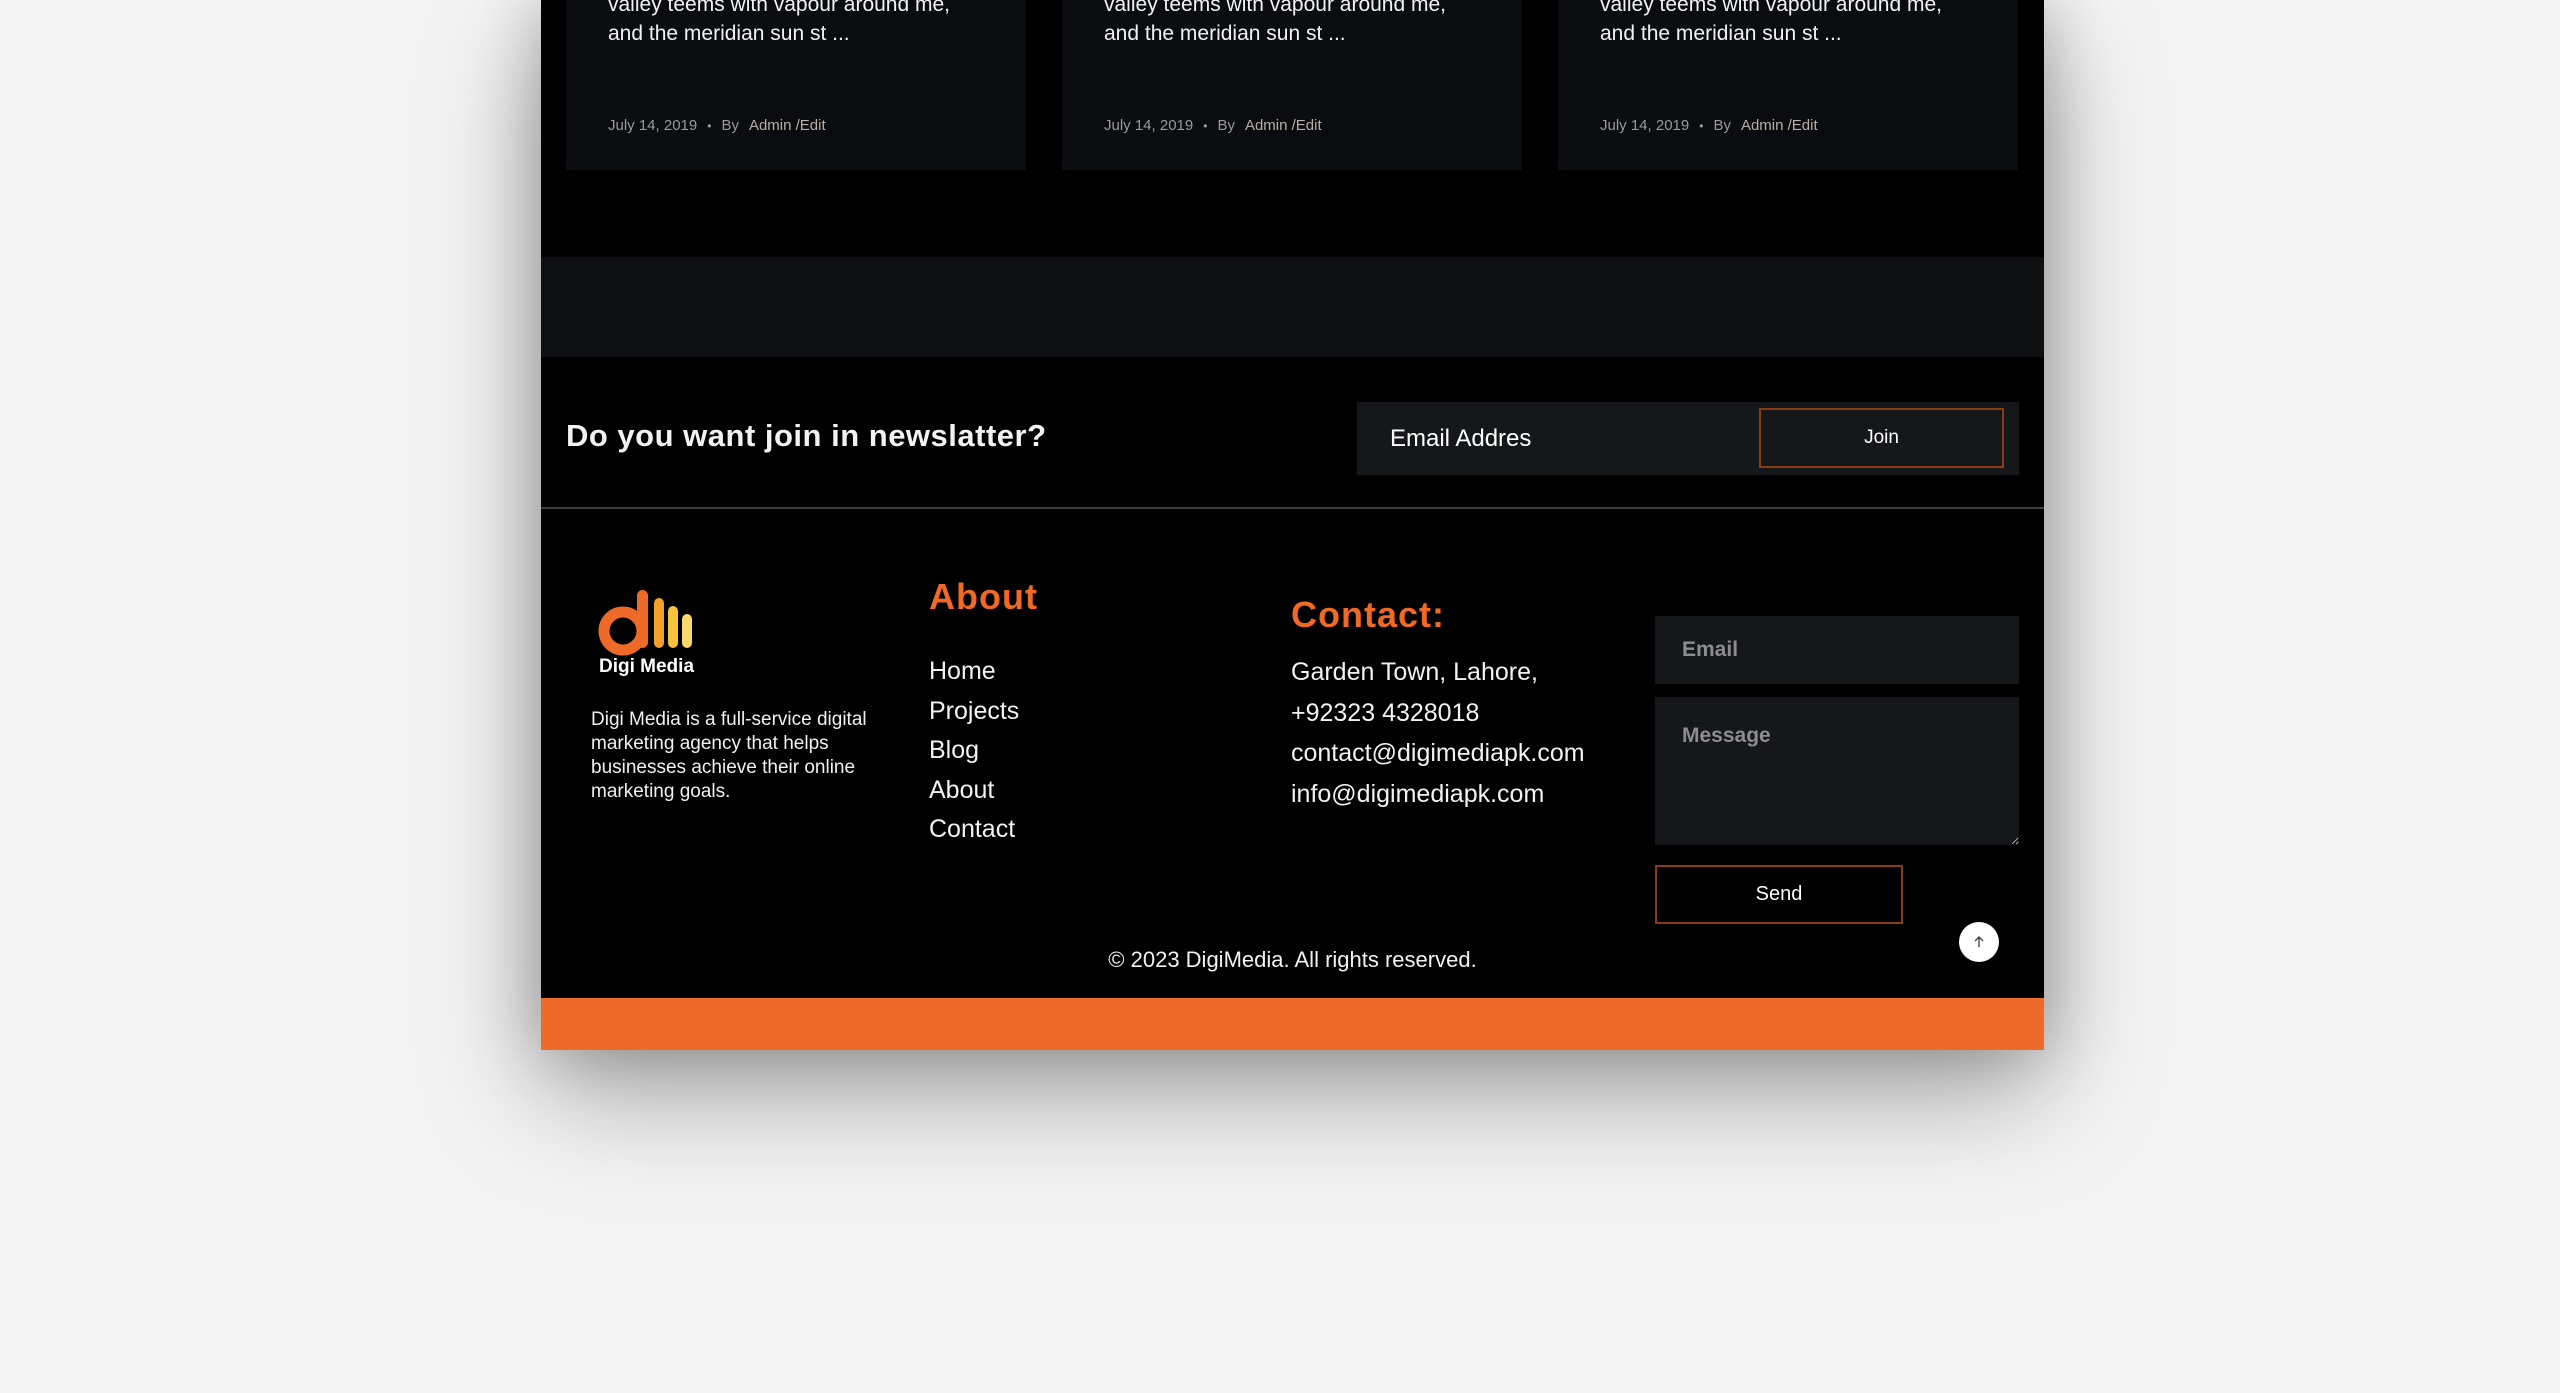 The height and width of the screenshot is (1393, 2560). What do you see at coordinates (974, 830) in the screenshot?
I see `footer-link-contact: Contact` at bounding box center [974, 830].